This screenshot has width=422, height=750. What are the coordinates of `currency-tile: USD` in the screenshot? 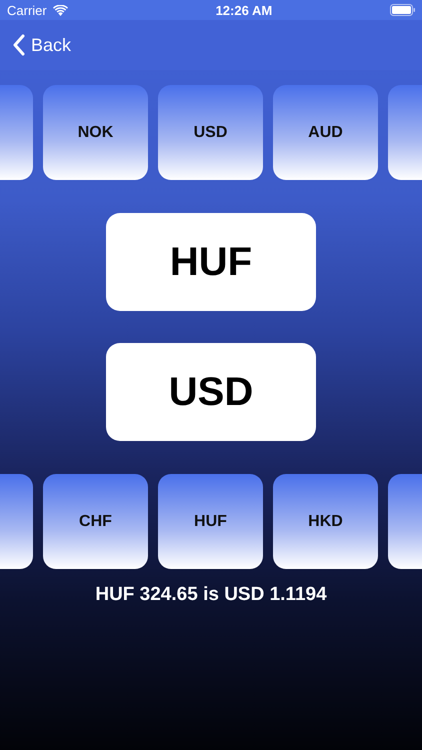 It's located at (210, 132).